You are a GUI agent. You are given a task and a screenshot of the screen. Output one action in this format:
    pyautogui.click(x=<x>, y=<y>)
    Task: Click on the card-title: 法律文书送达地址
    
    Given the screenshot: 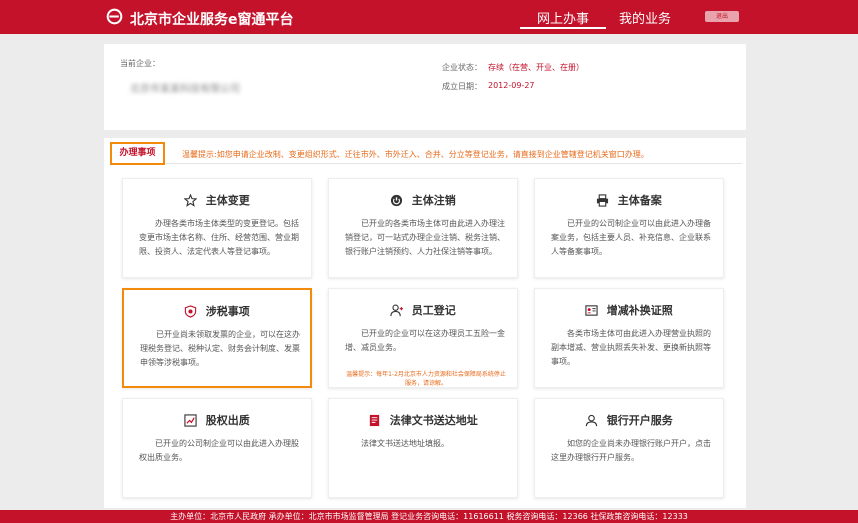 What is the action you would take?
    pyautogui.click(x=433, y=420)
    